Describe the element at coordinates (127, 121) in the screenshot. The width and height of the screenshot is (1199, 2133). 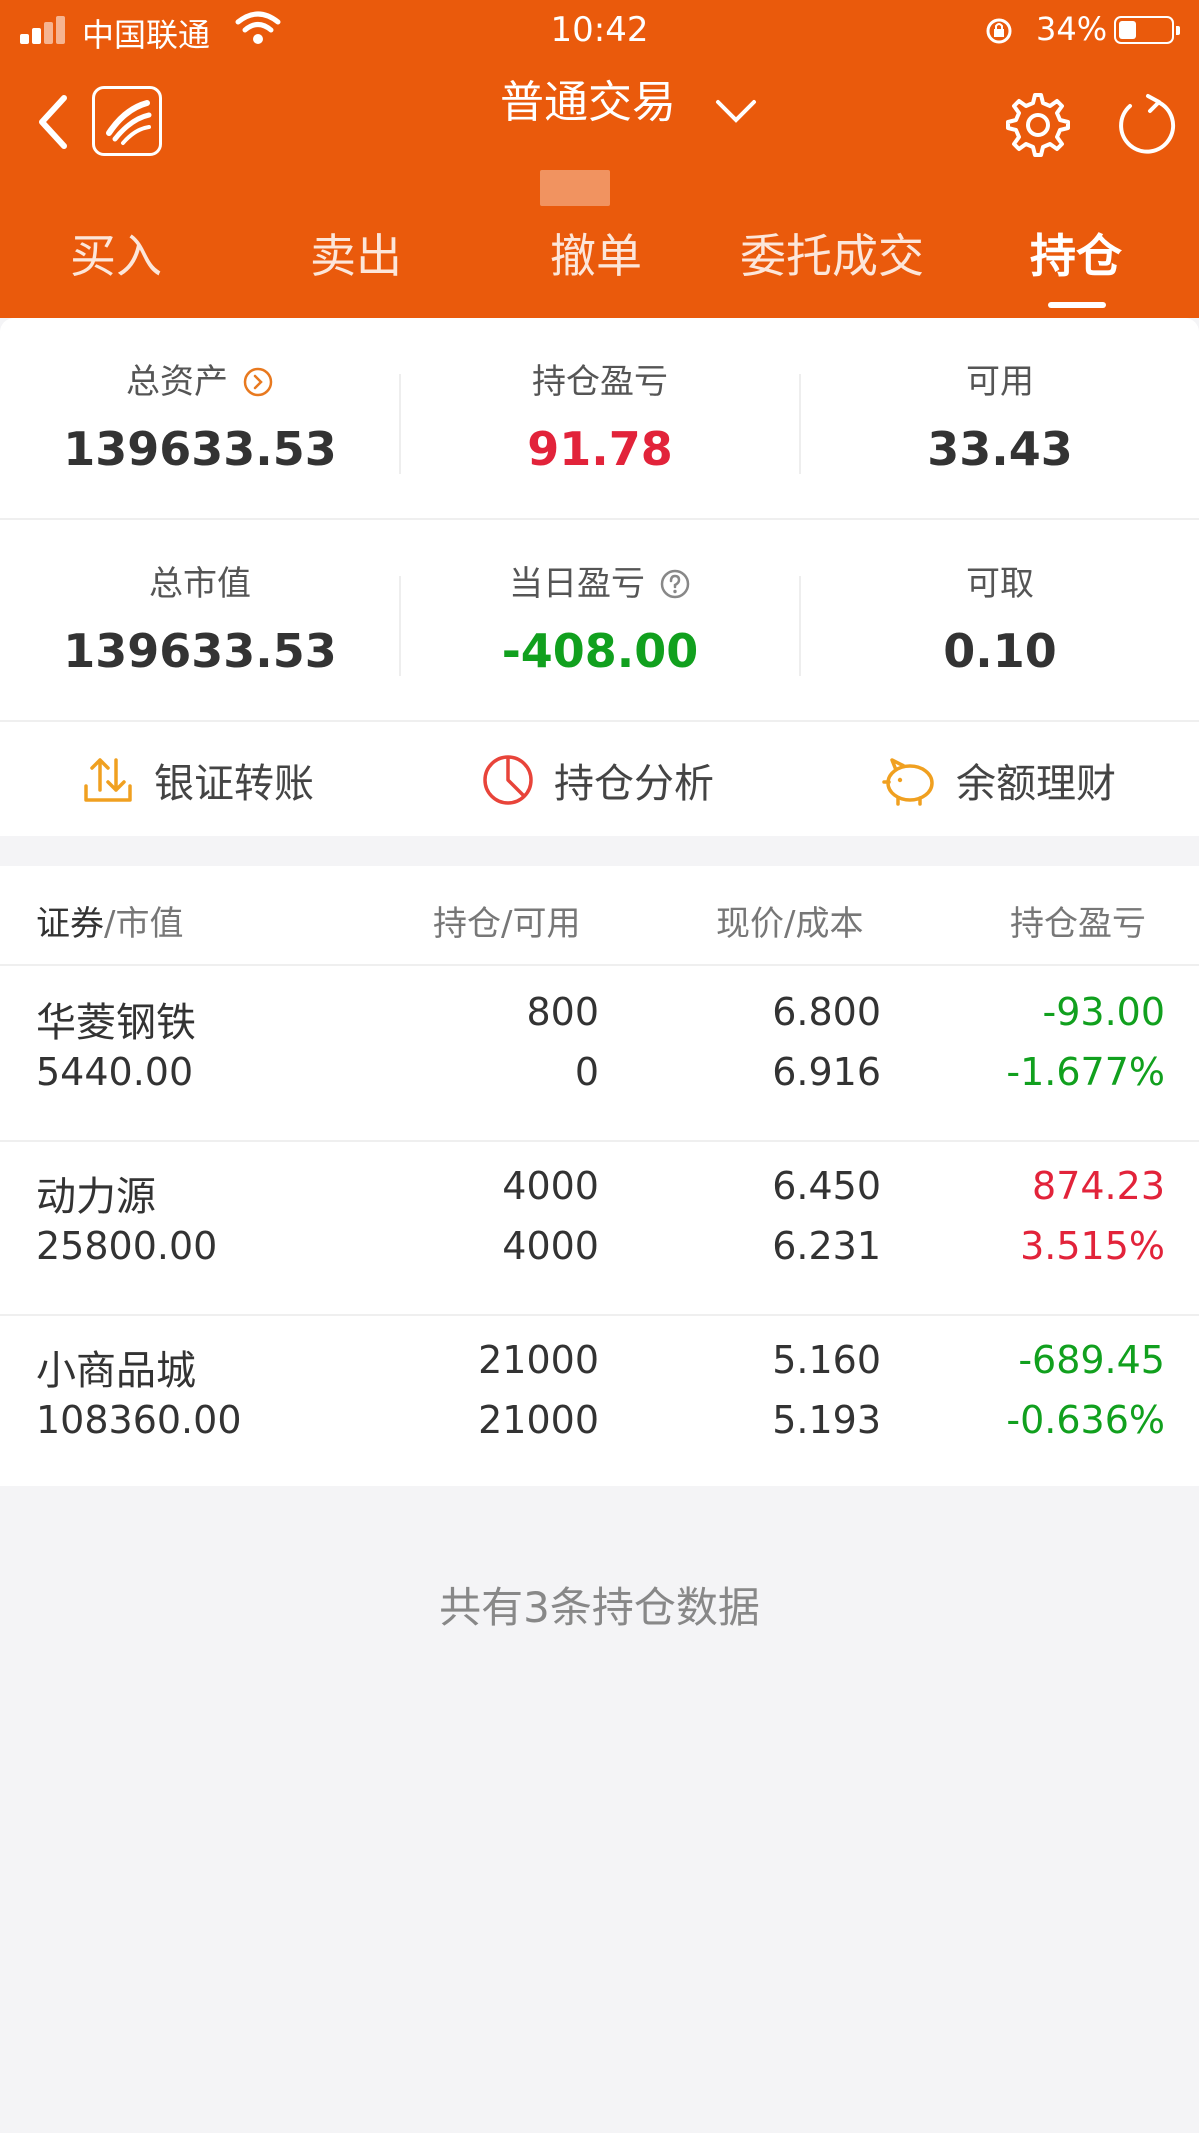
I see `app-logo-icon` at that location.